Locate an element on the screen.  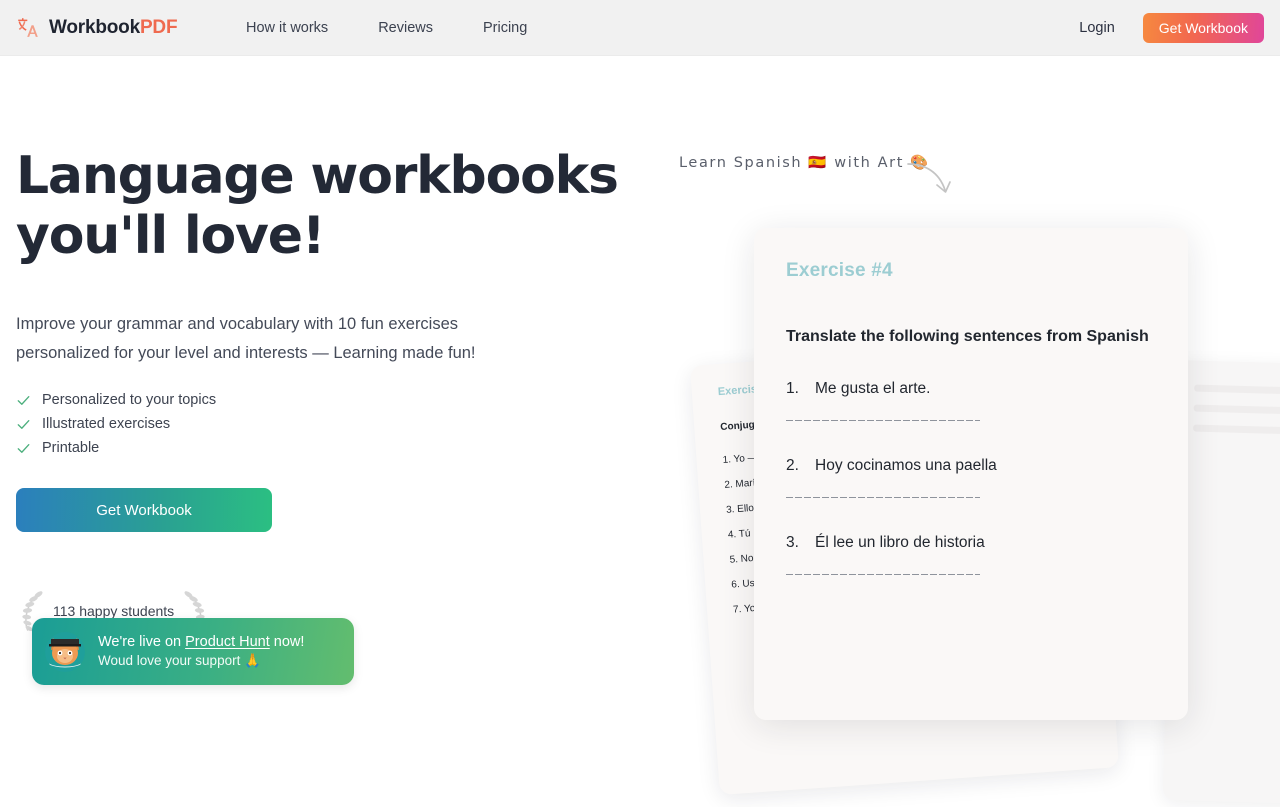
get-workbook-button-hero: Get Workbook is located at coordinates (144, 510).